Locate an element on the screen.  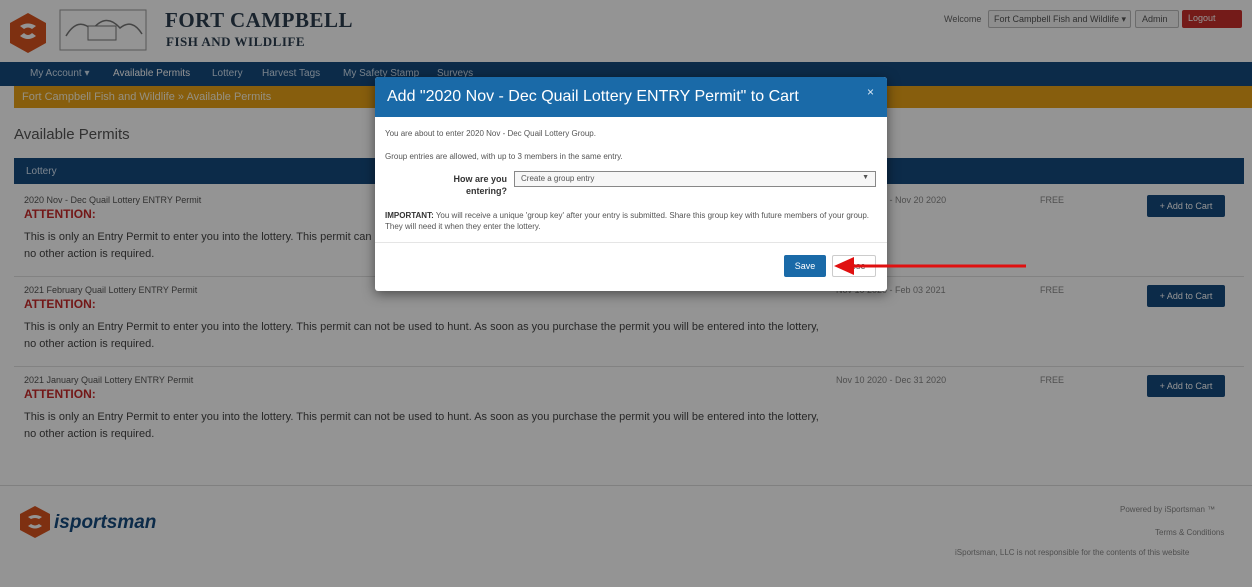
save-button: Save is located at coordinates (805, 266).